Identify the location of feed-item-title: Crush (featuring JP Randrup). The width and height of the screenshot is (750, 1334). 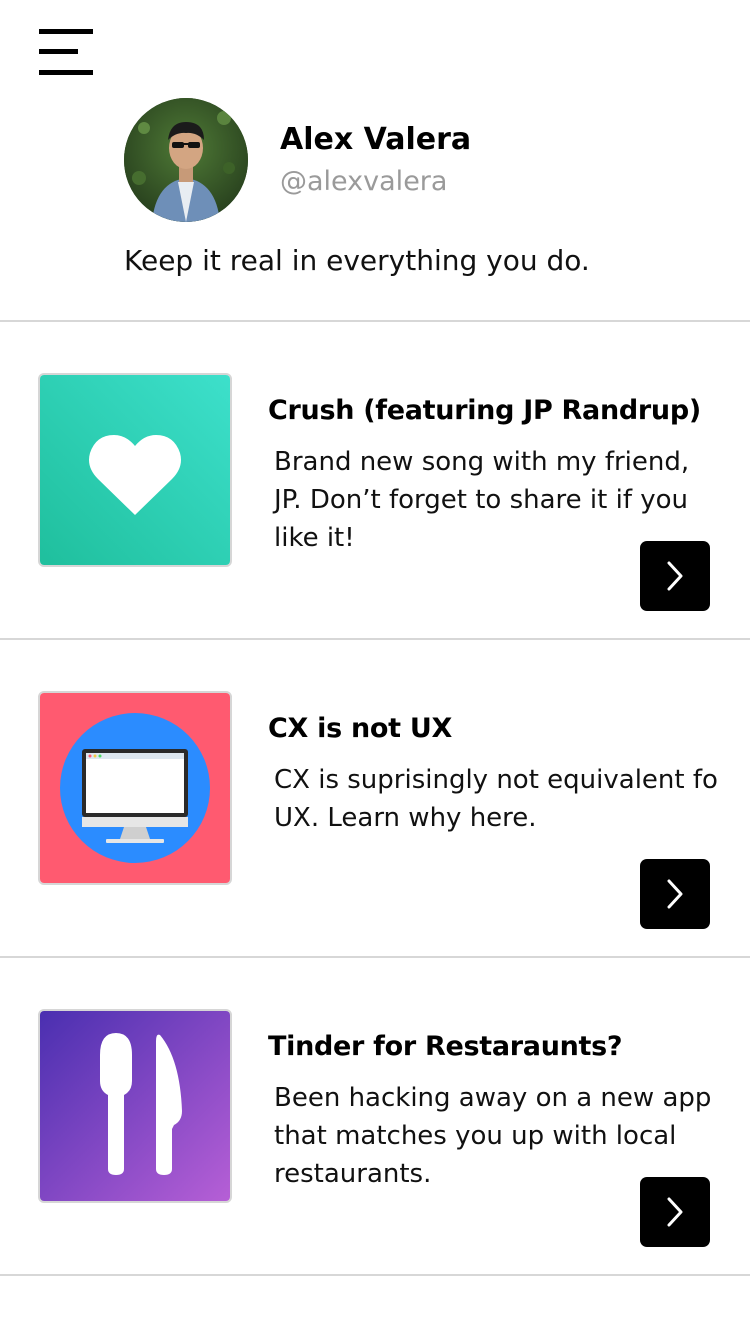
(484, 410).